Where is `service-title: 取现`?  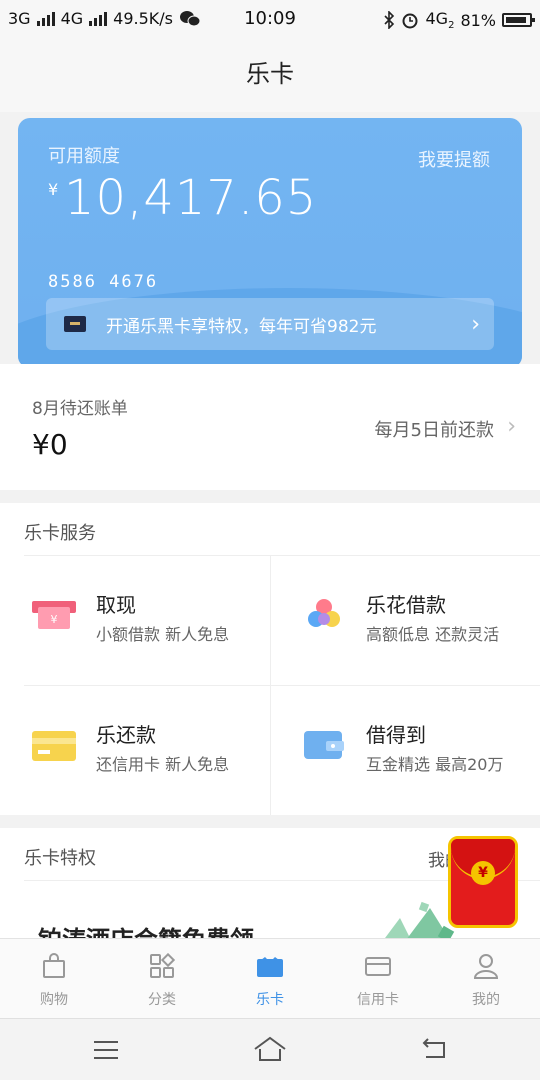
service-title: 取现 is located at coordinates (116, 605).